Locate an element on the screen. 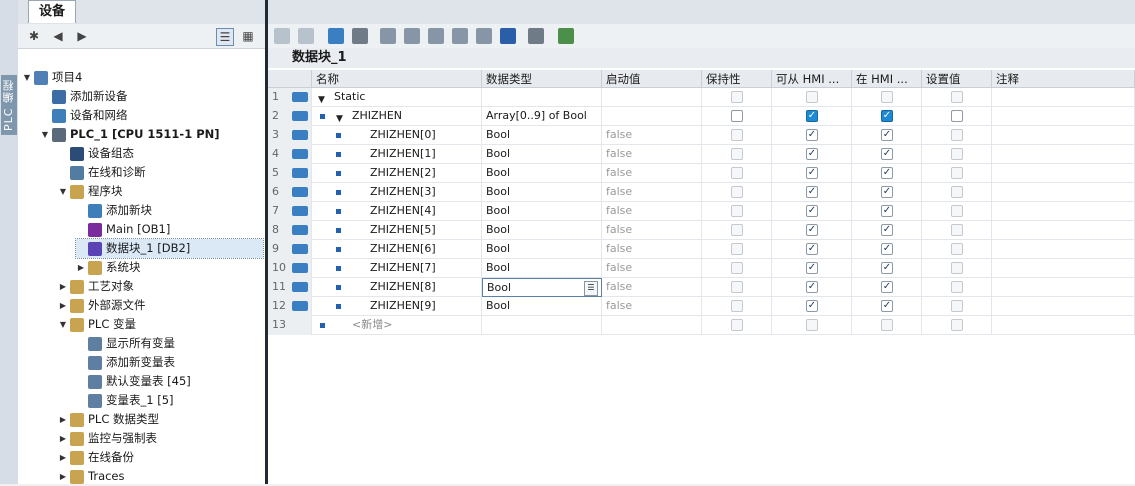 The height and width of the screenshot is (486, 1135). data-type-cell is located at coordinates (542, 97).